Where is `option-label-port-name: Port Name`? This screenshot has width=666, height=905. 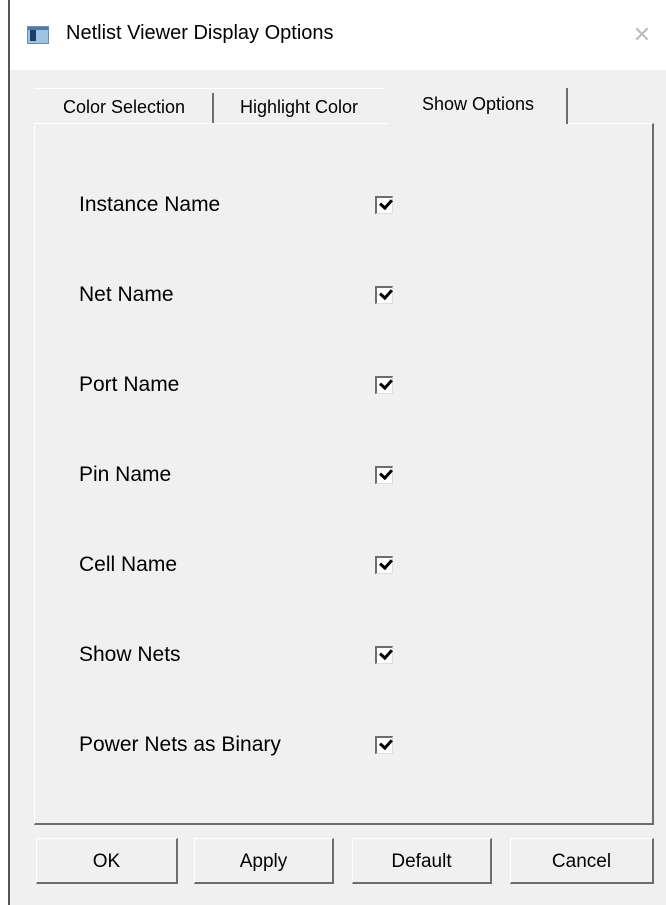 option-label-port-name: Port Name is located at coordinates (129, 384).